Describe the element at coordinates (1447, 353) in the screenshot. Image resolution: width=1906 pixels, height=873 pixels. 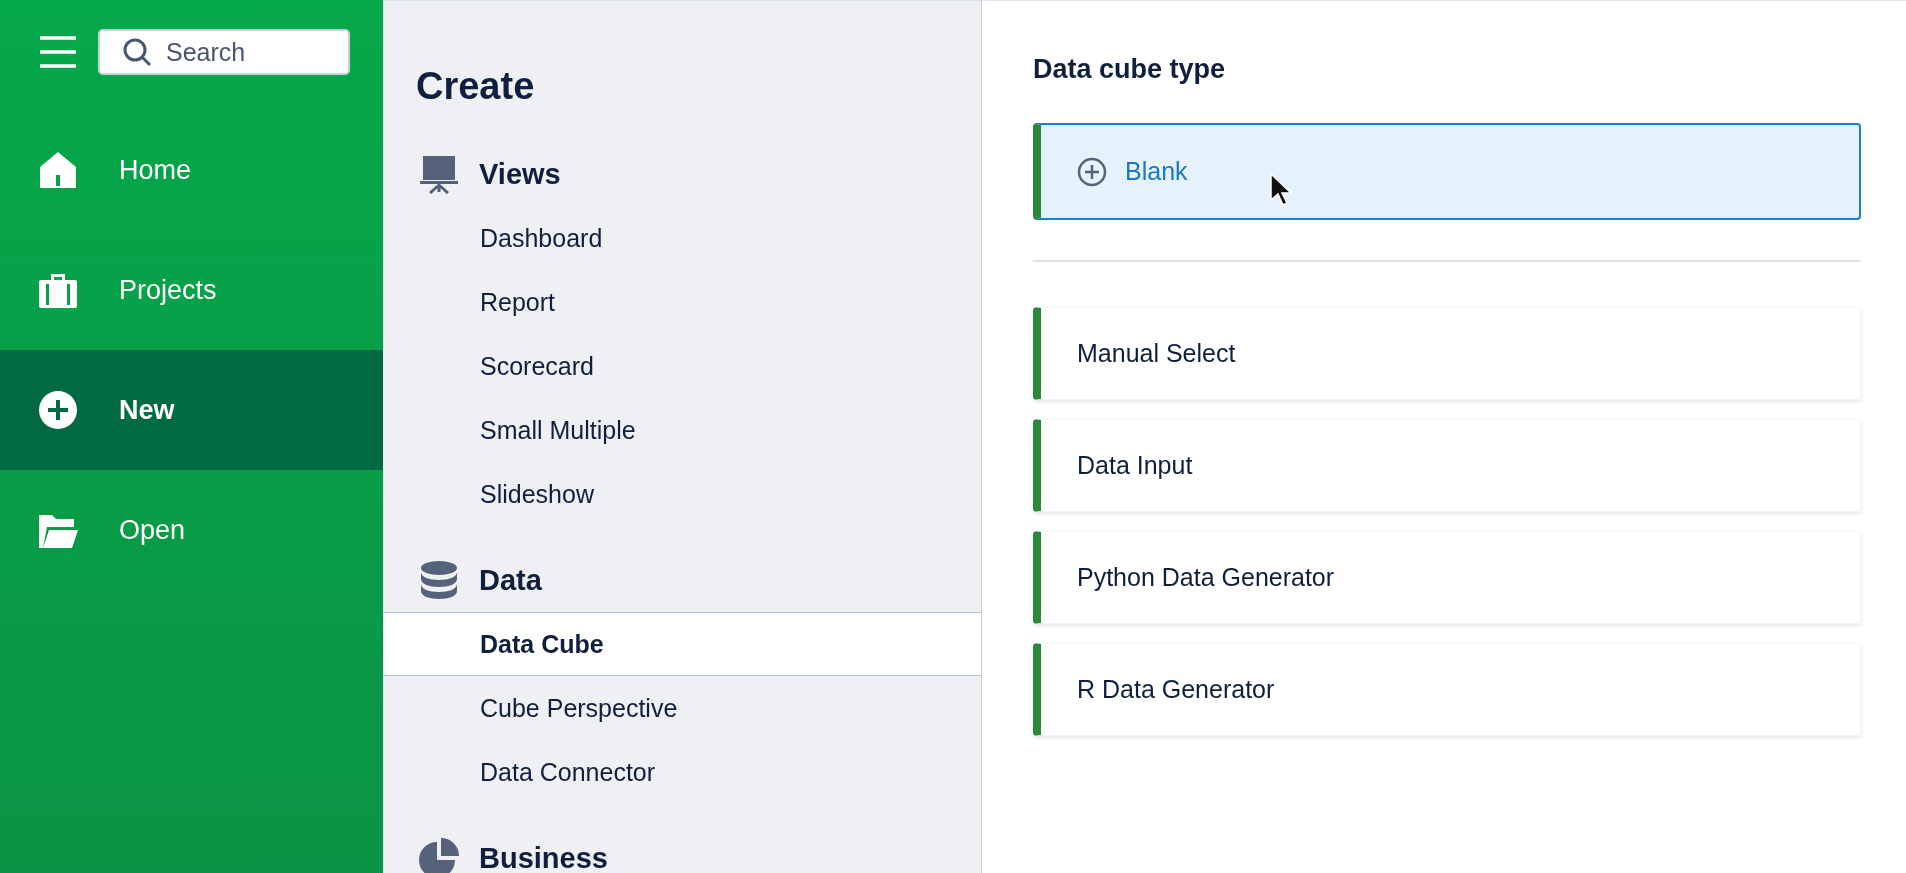
I see `option-card: Manual Select` at that location.